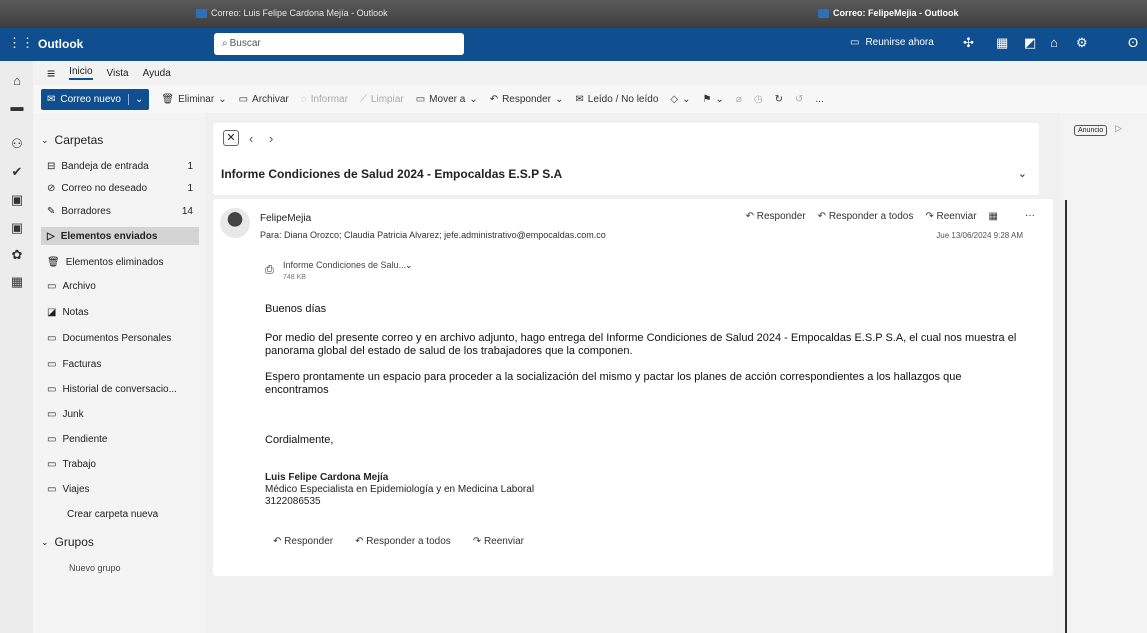 This screenshot has width=1147, height=633. Describe the element at coordinates (122, 464) in the screenshot. I see `folder-work: ▭ Trabajo` at that location.